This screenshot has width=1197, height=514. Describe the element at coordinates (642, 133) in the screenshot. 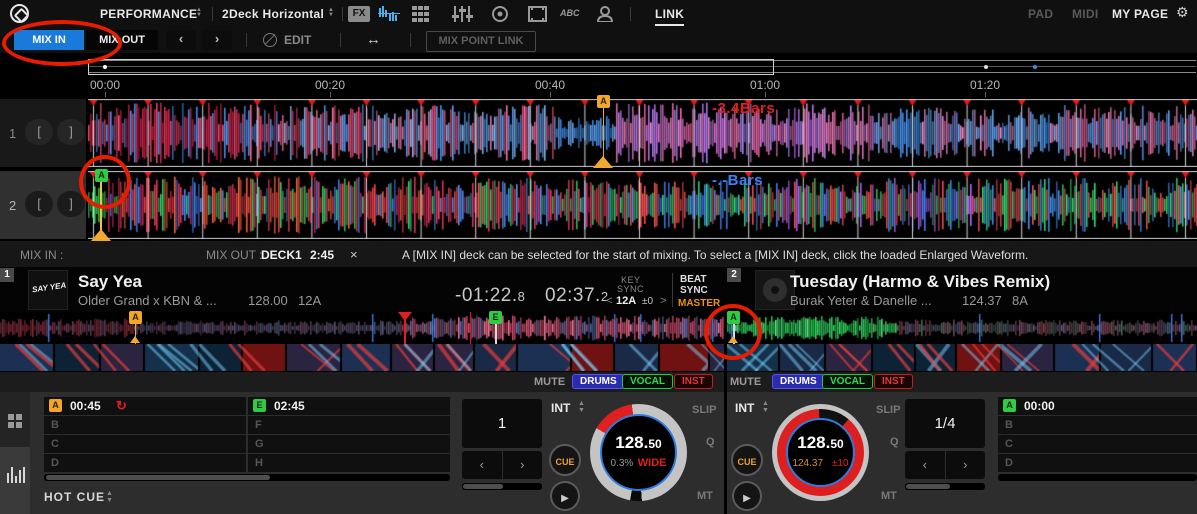

I see `deck1-enlarged-waveform` at that location.